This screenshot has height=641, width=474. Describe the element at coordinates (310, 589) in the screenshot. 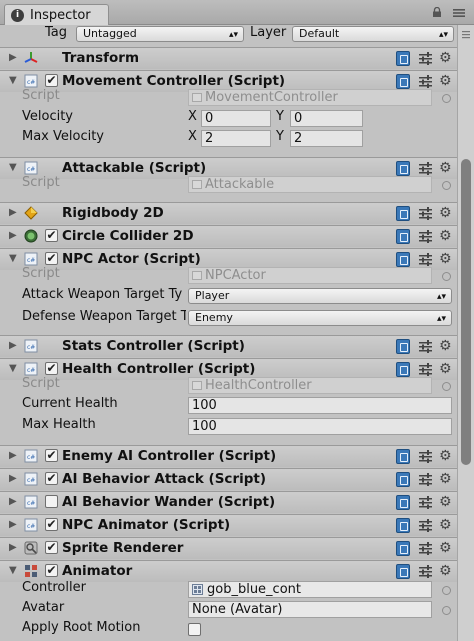

I see `controller-field: gob_blue_cont` at that location.